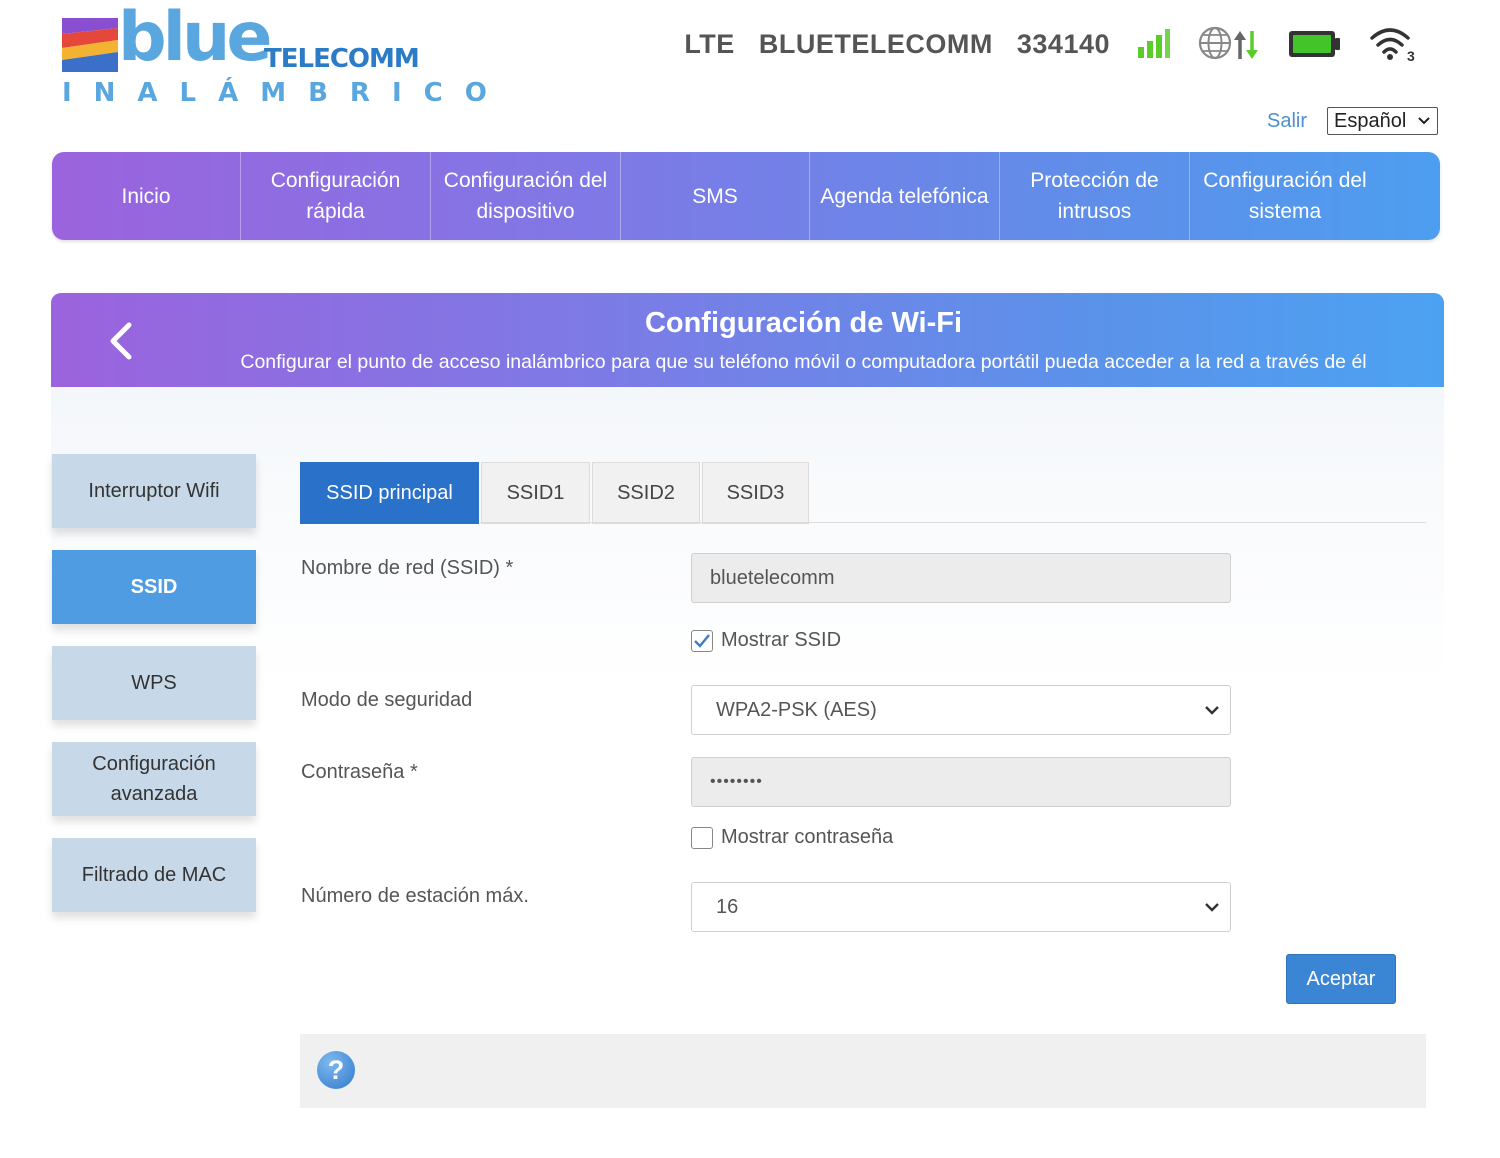 This screenshot has height=1158, width=1500. Describe the element at coordinates (387, 700) in the screenshot. I see `security-mode-label: Modo de seguridad` at that location.